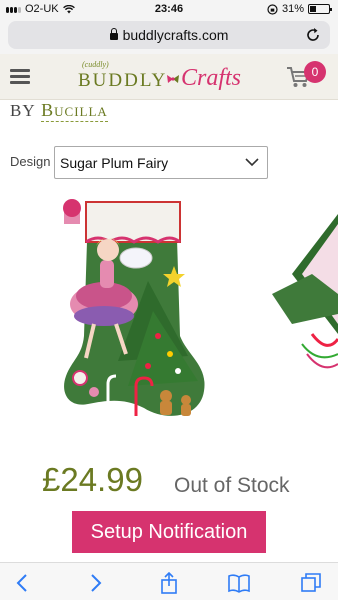  What do you see at coordinates (169, 9) in the screenshot?
I see `status-bar: O2-UK 23:46 31%` at bounding box center [169, 9].